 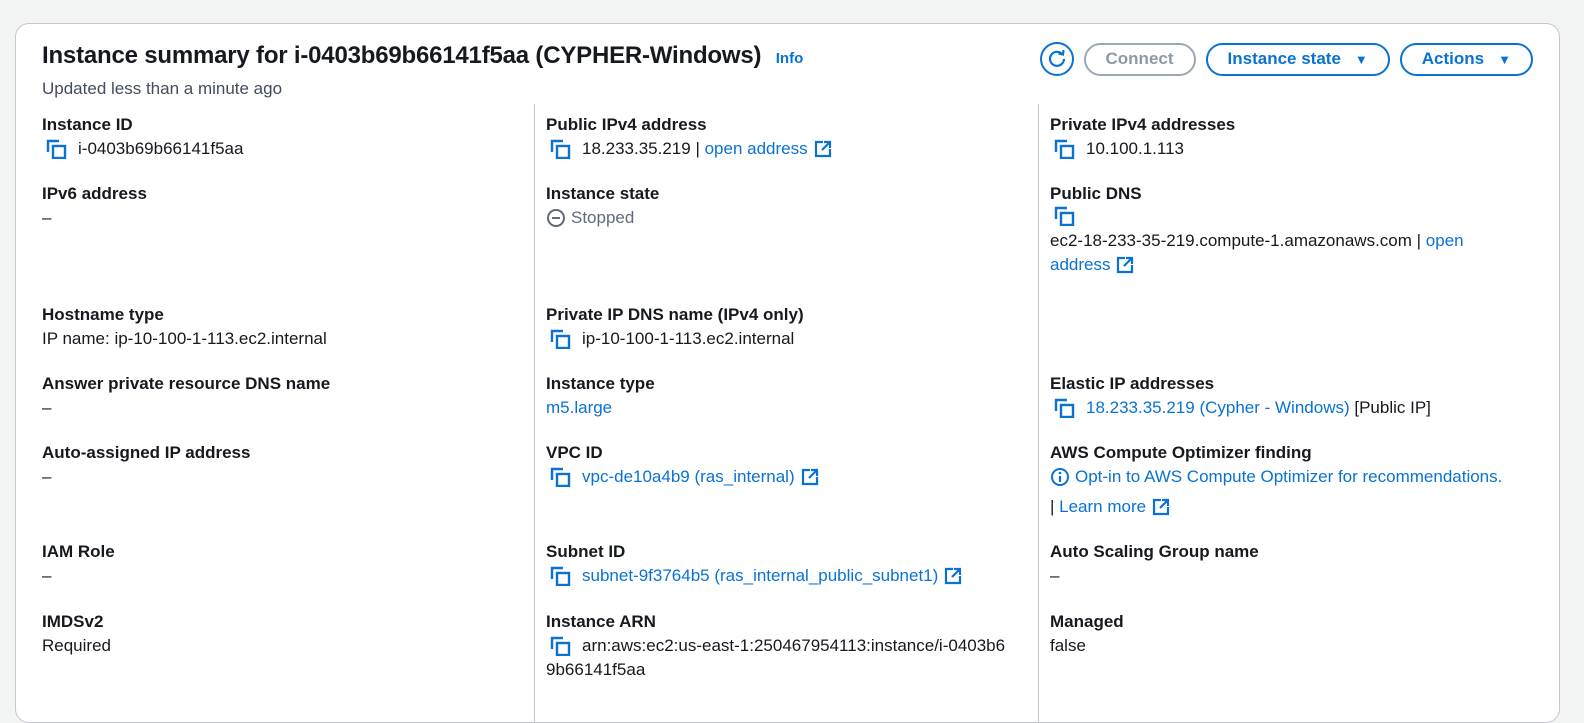 What do you see at coordinates (186, 383) in the screenshot?
I see `field-label: Answer private resource DNS name` at bounding box center [186, 383].